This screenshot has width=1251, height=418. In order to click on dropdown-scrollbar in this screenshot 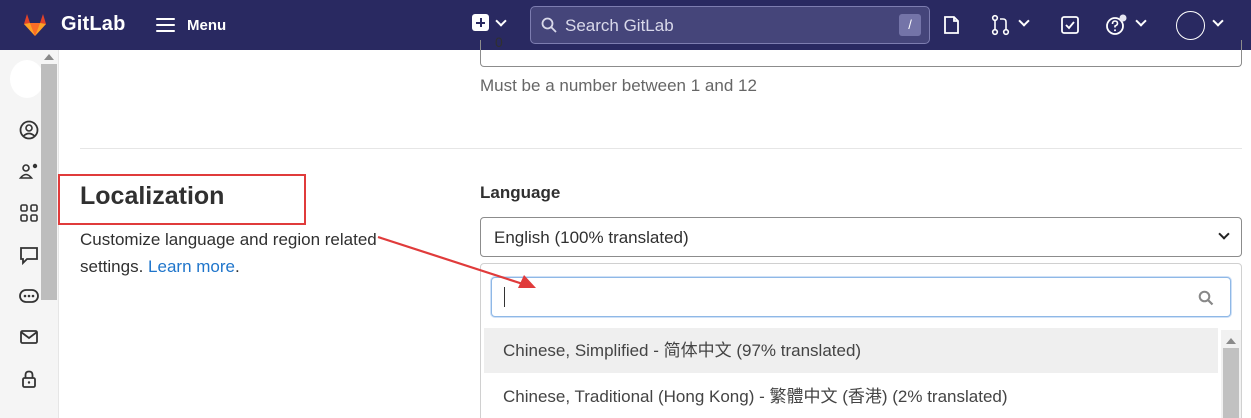, I will do `click(1231, 374)`.